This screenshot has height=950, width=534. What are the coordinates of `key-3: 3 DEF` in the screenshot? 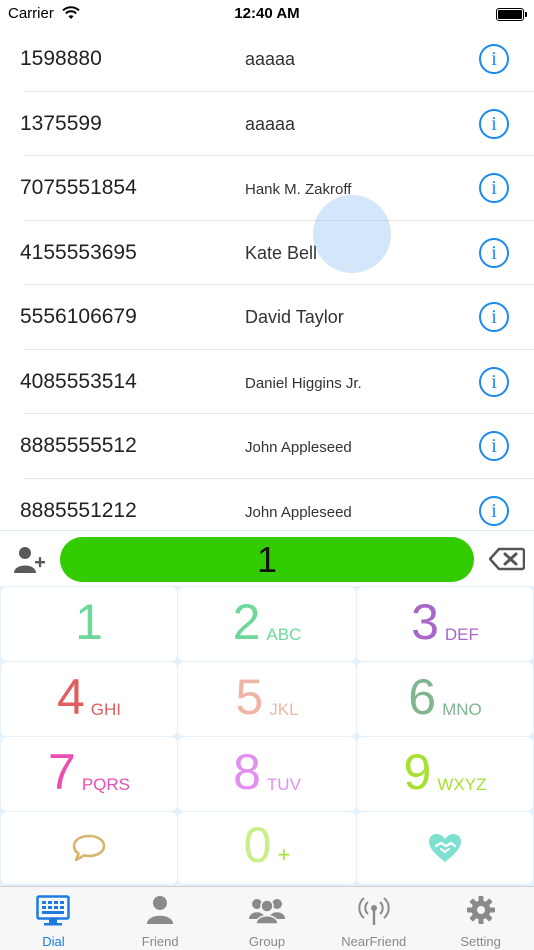 It's located at (445, 624).